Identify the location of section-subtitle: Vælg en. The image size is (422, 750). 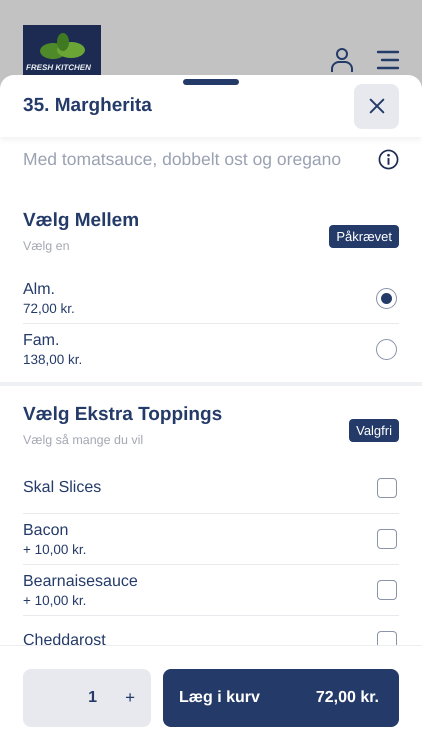
(47, 246).